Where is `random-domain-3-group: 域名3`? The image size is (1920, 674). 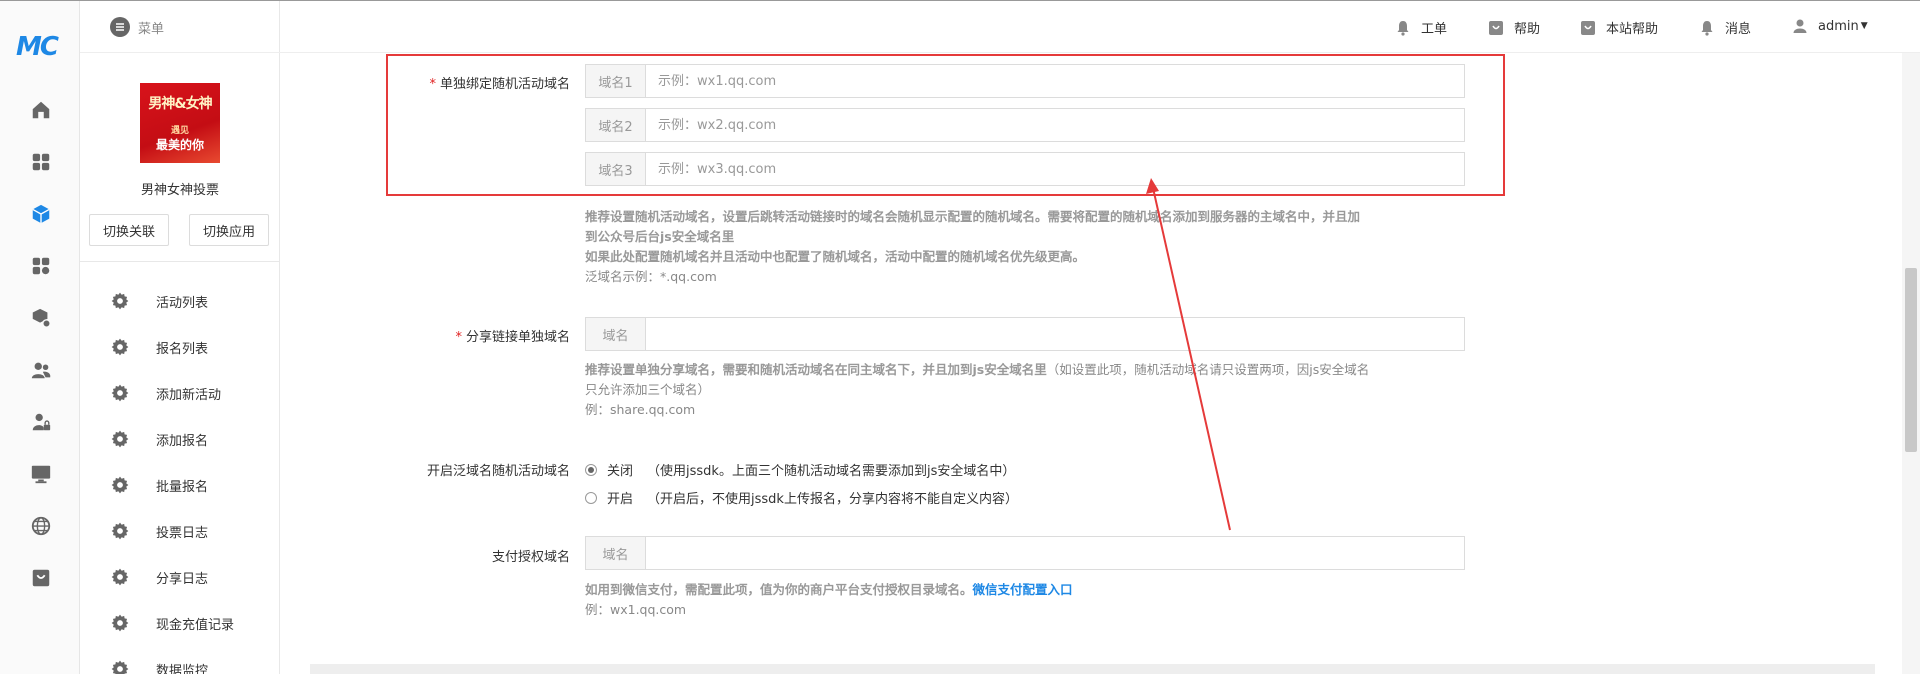 random-domain-3-group: 域名3 is located at coordinates (1025, 169).